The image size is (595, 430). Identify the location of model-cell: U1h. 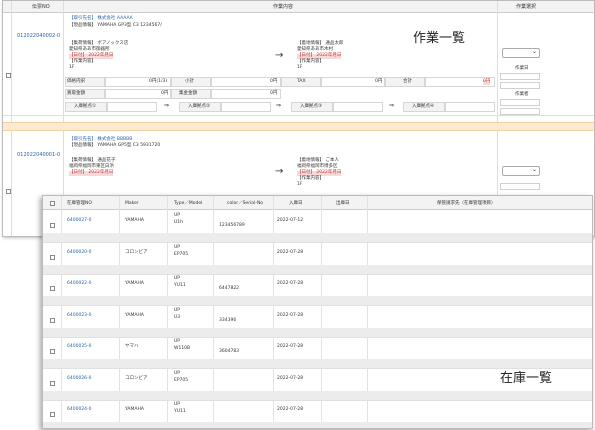
(179, 222).